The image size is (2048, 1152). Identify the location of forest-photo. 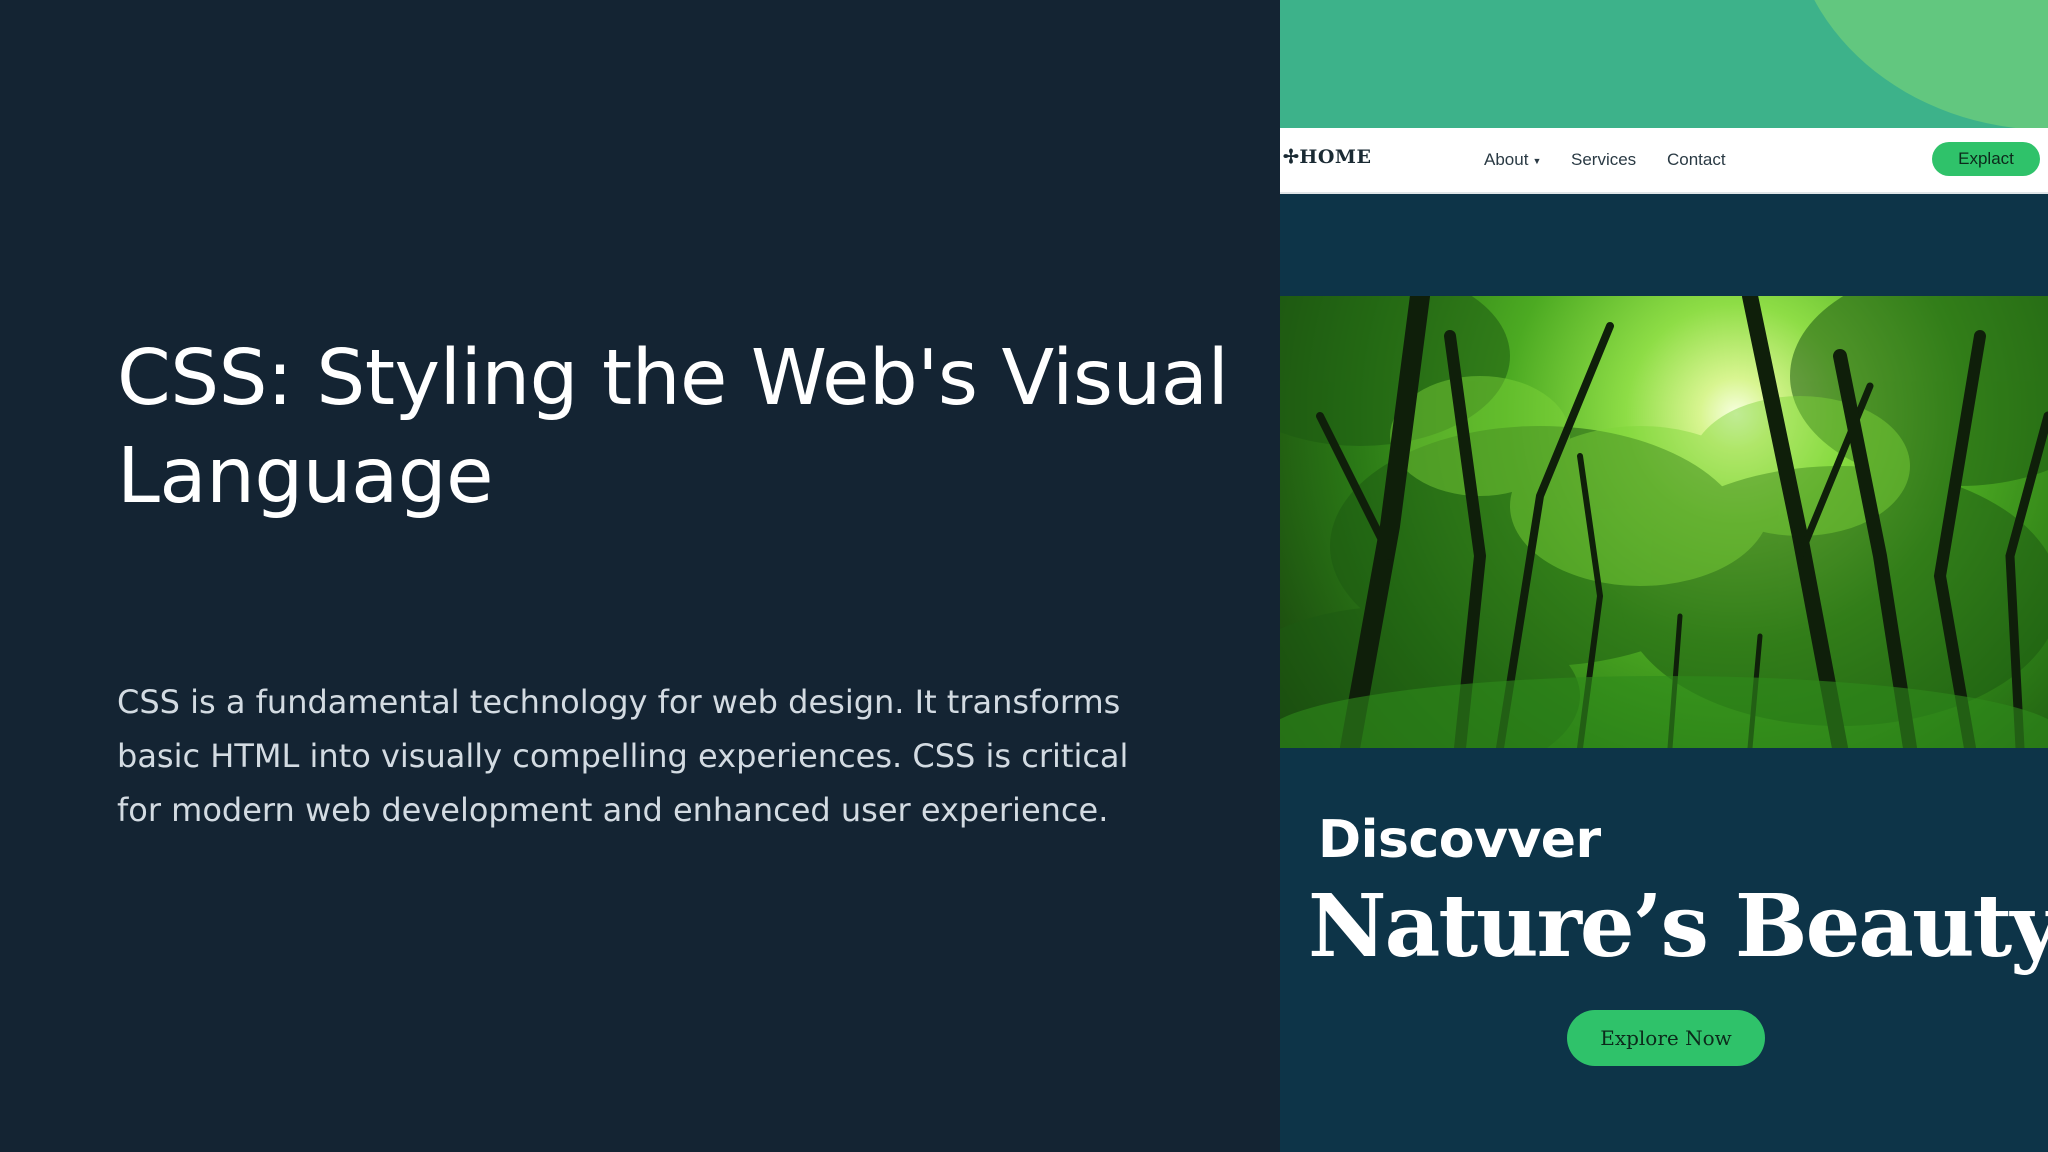
(1664, 522).